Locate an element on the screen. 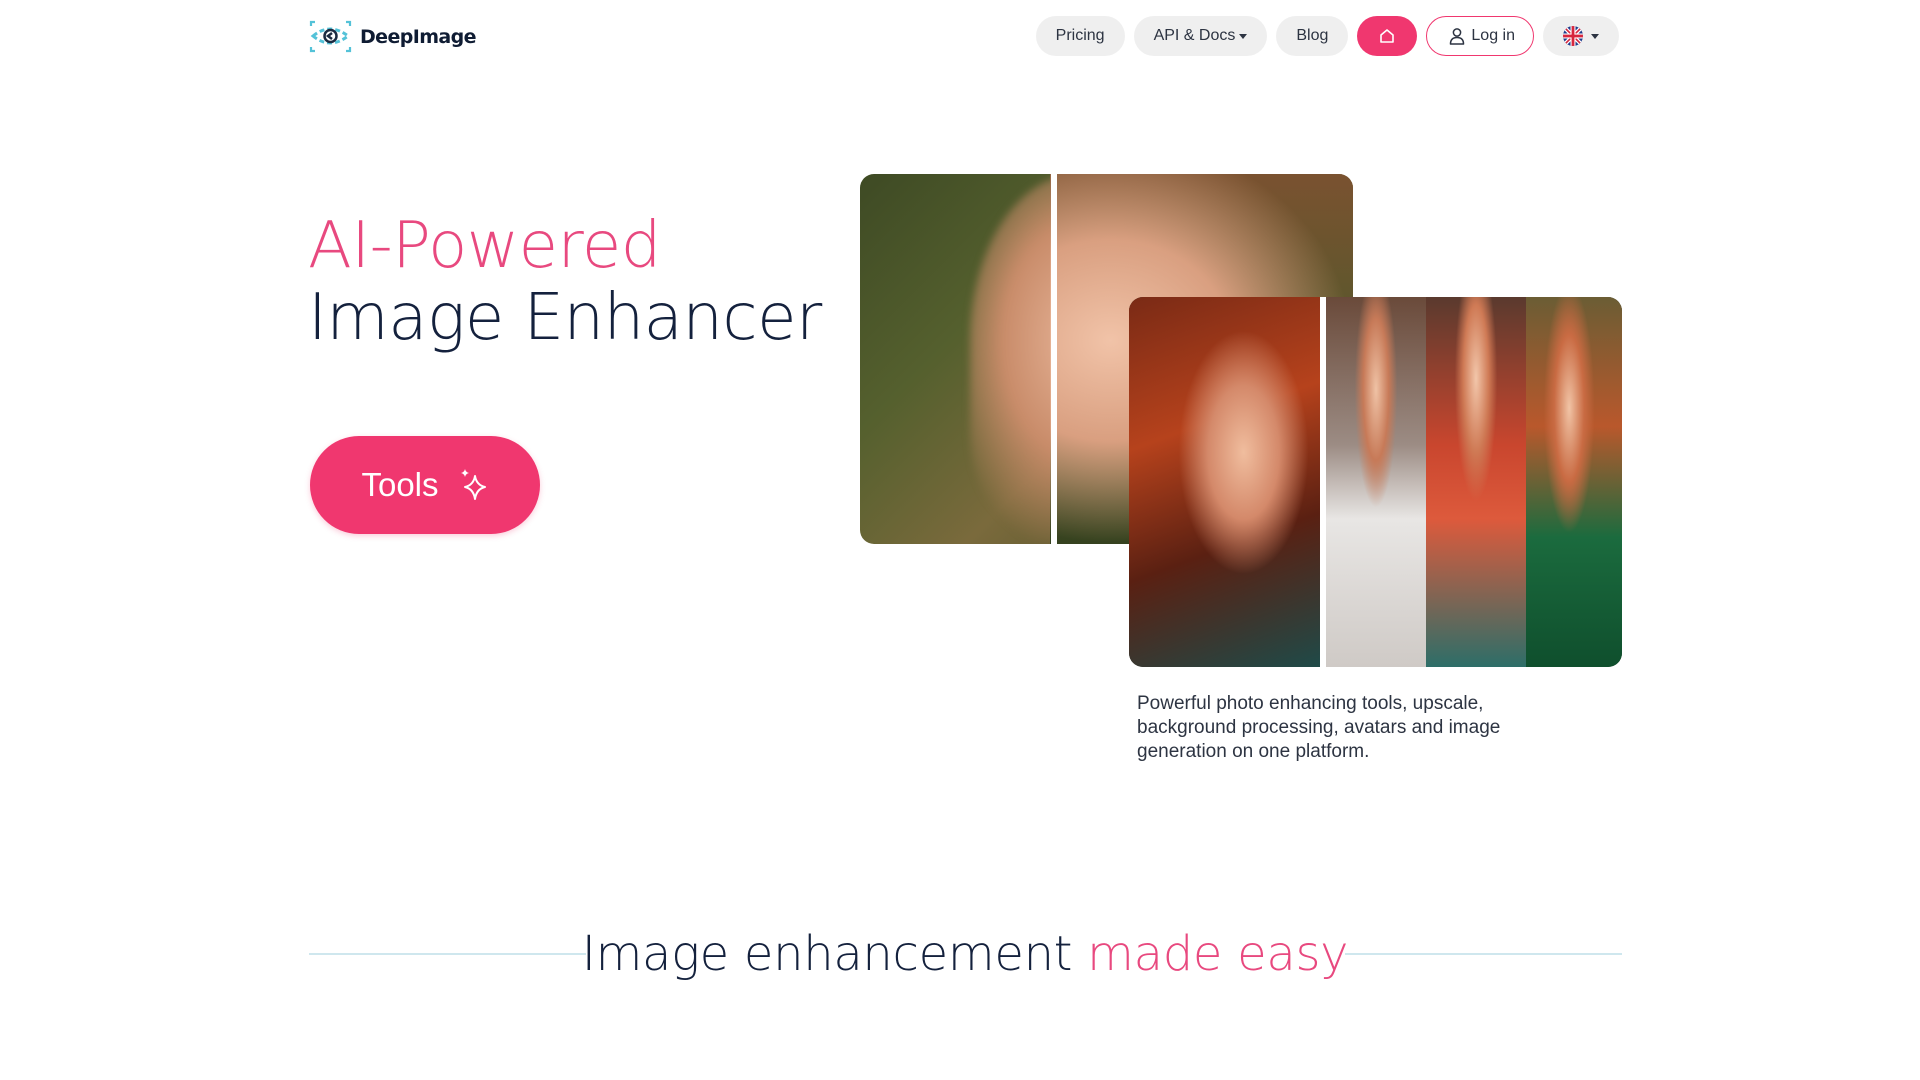 The width and height of the screenshot is (1920, 1080). avatar-generation-image is located at coordinates (1375, 482).